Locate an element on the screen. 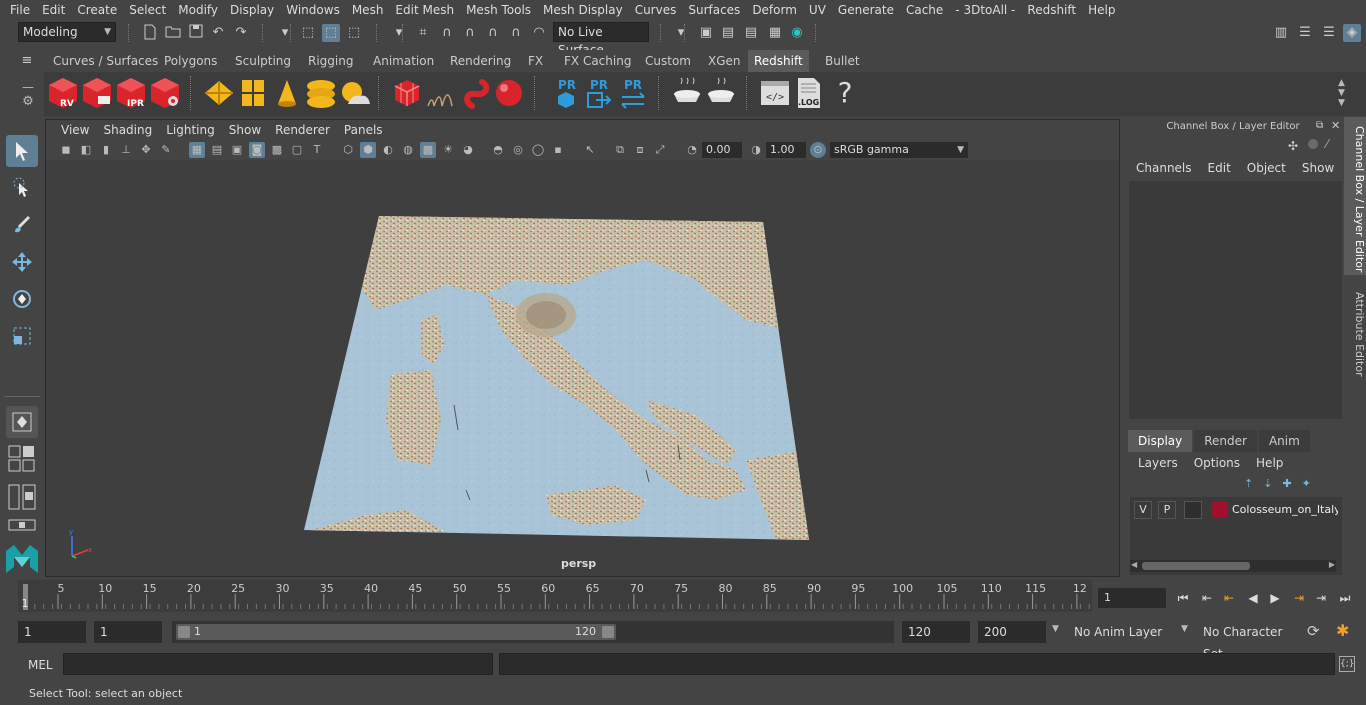  render-view-icon: ▦ is located at coordinates (775, 33).